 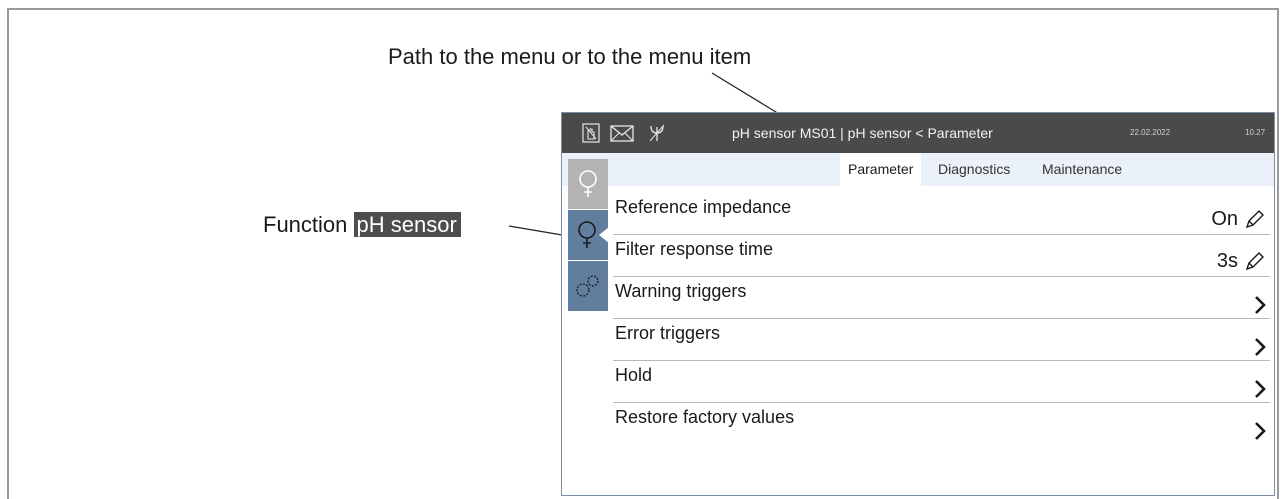 What do you see at coordinates (941, 256) in the screenshot?
I see `list-item-filter-response-time: Filter response time 3s` at bounding box center [941, 256].